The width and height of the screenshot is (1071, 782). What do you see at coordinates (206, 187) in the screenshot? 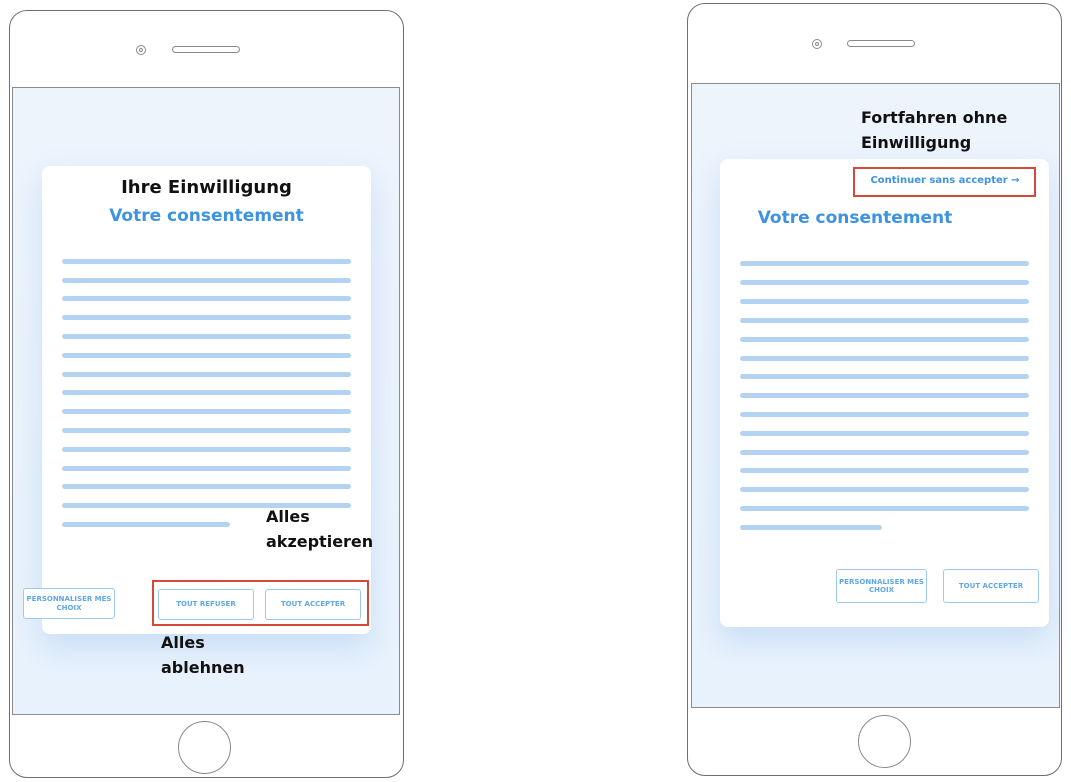
I see `title-german: Ihre Einwilligung` at bounding box center [206, 187].